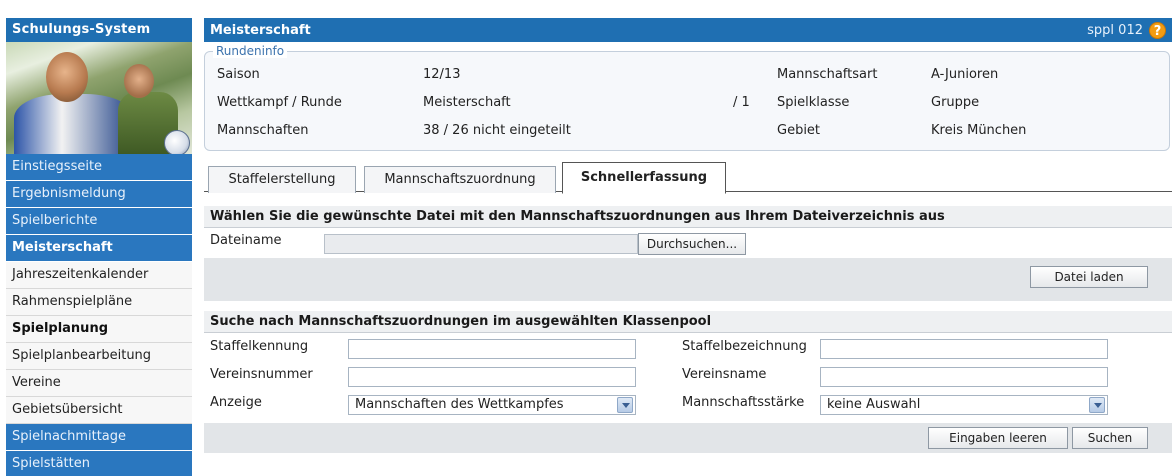 This screenshot has width=1174, height=476. What do you see at coordinates (644, 178) in the screenshot?
I see `tab-schnellerfassung: Schnellerfassung` at bounding box center [644, 178].